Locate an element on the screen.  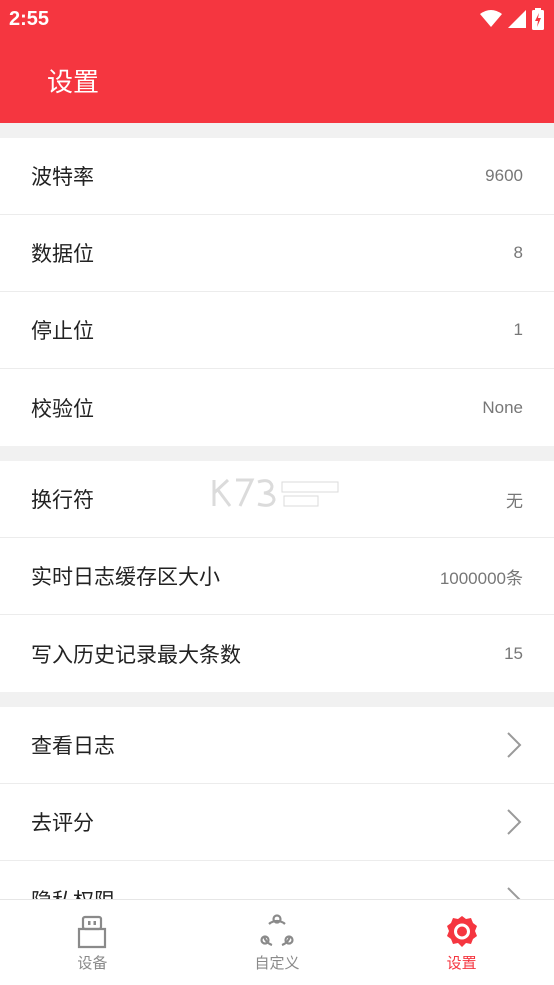
tab-label: 设备 is located at coordinates (92, 963).